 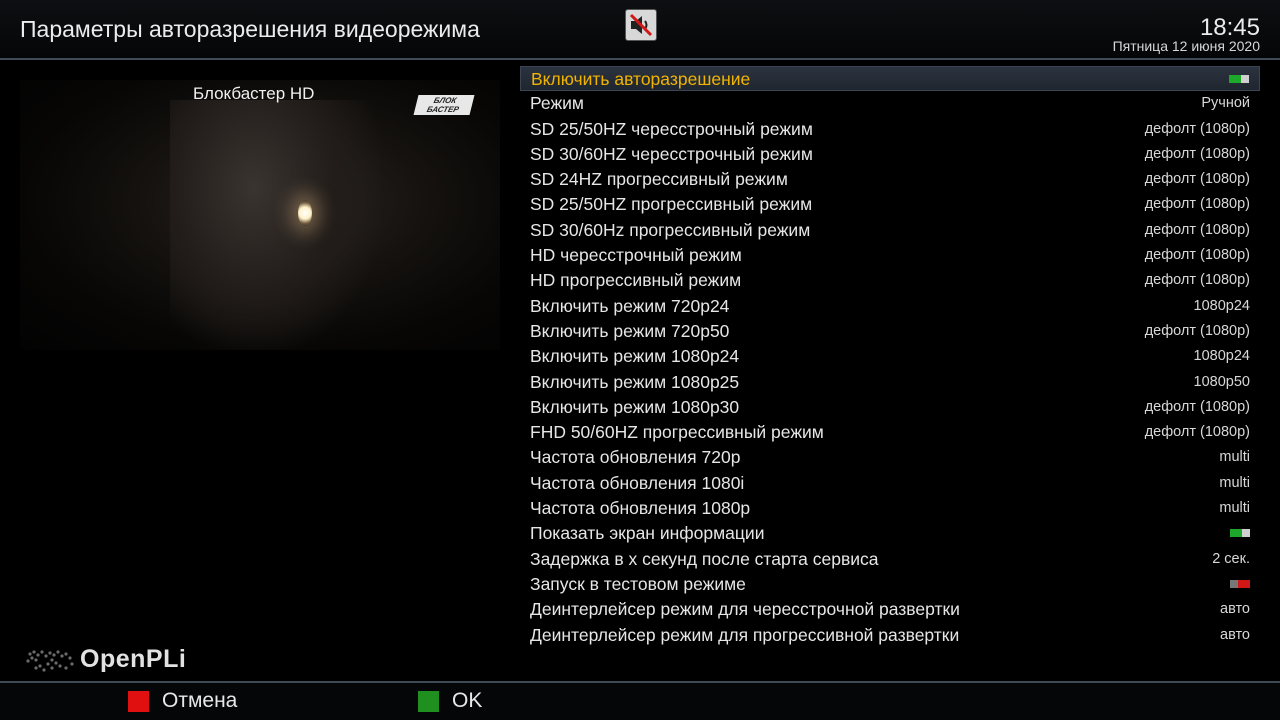 I want to click on channel-logo: БЛОК БАСТЕР, so click(x=444, y=105).